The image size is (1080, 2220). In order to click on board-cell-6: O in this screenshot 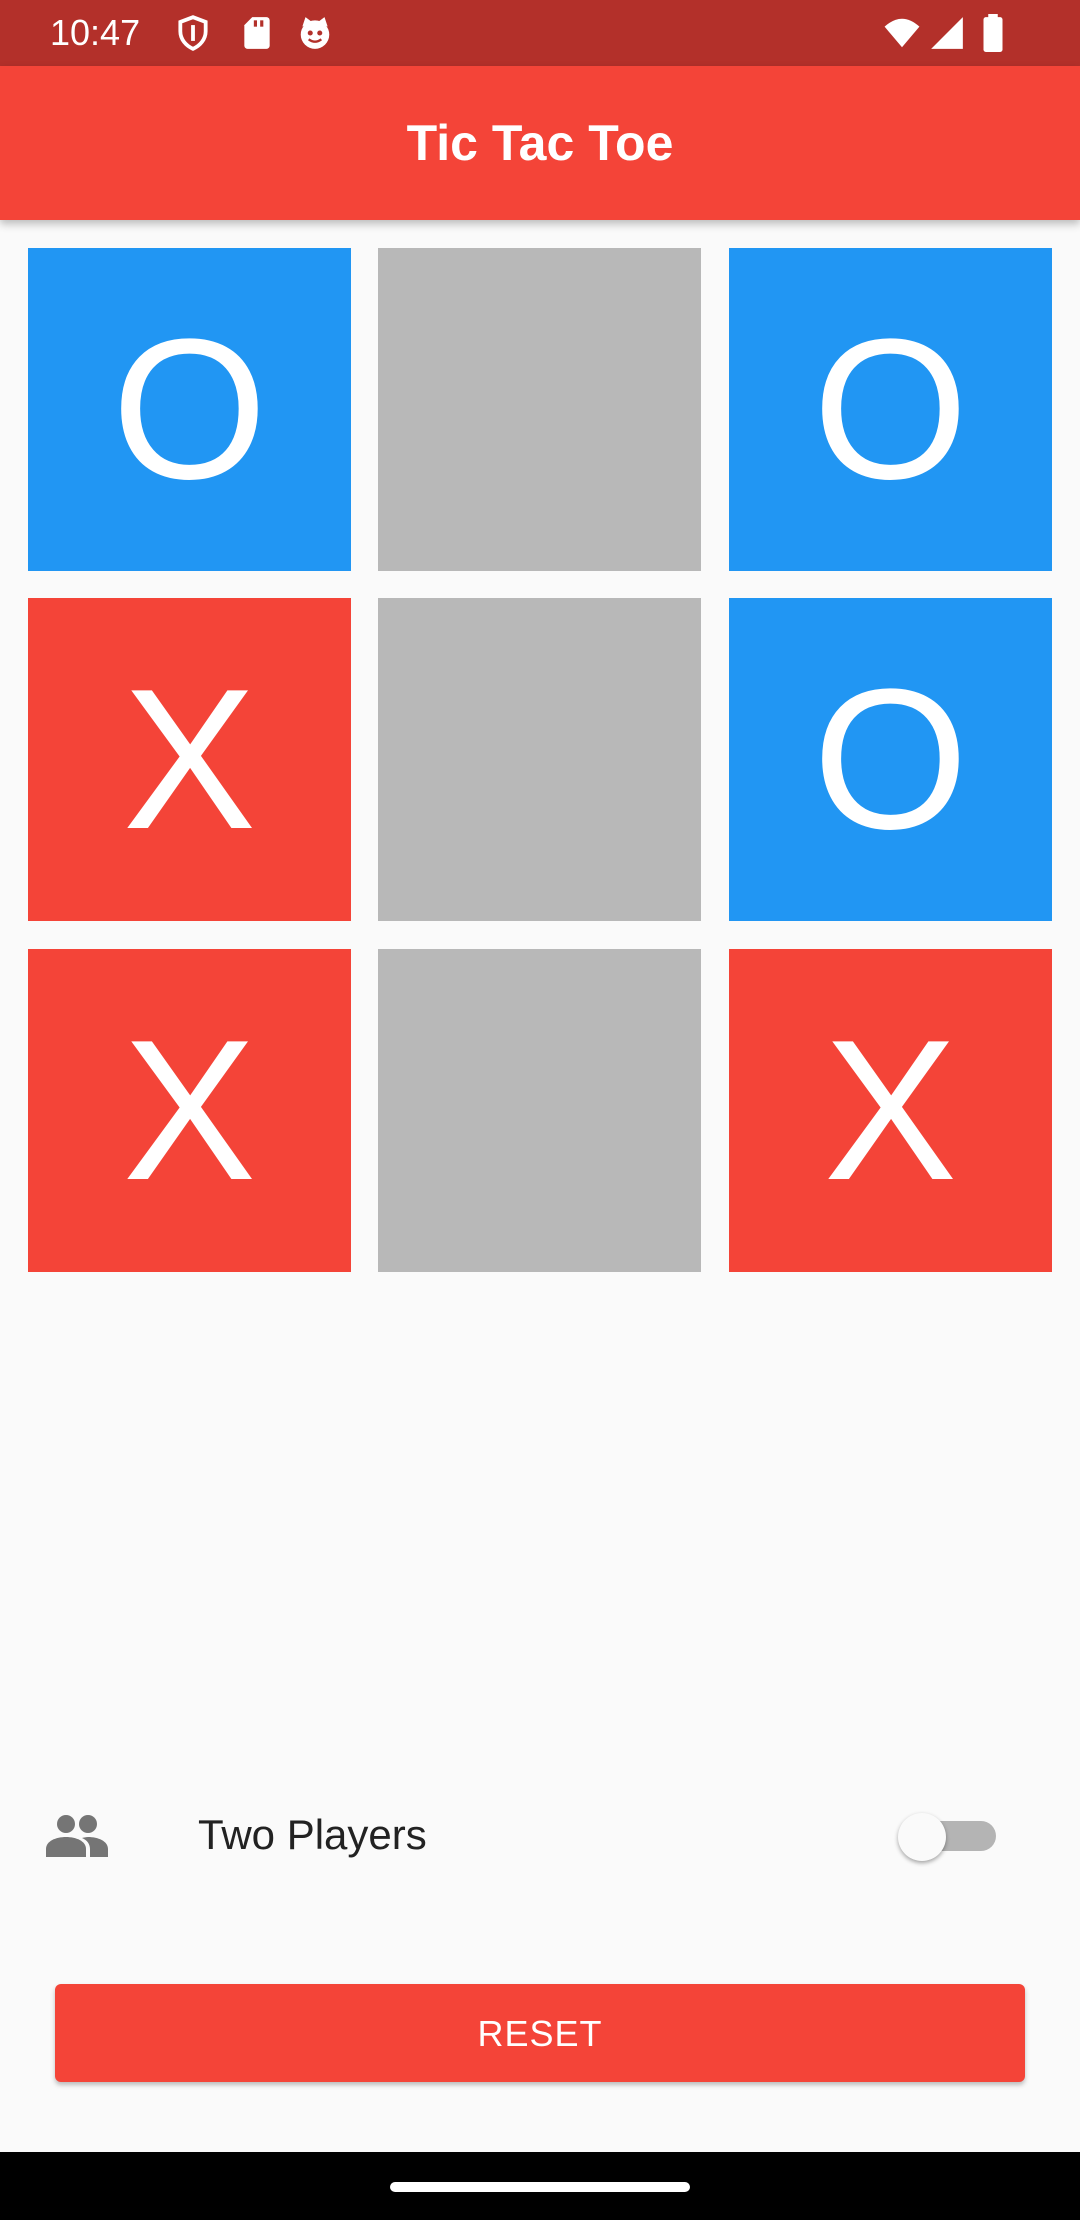, I will do `click(890, 759)`.